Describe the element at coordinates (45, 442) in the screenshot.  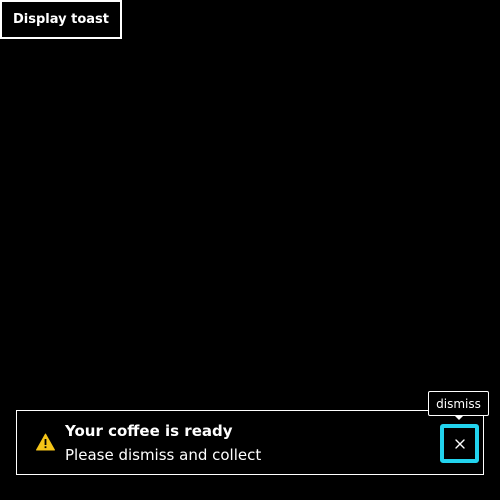
I see `warning-icon` at that location.